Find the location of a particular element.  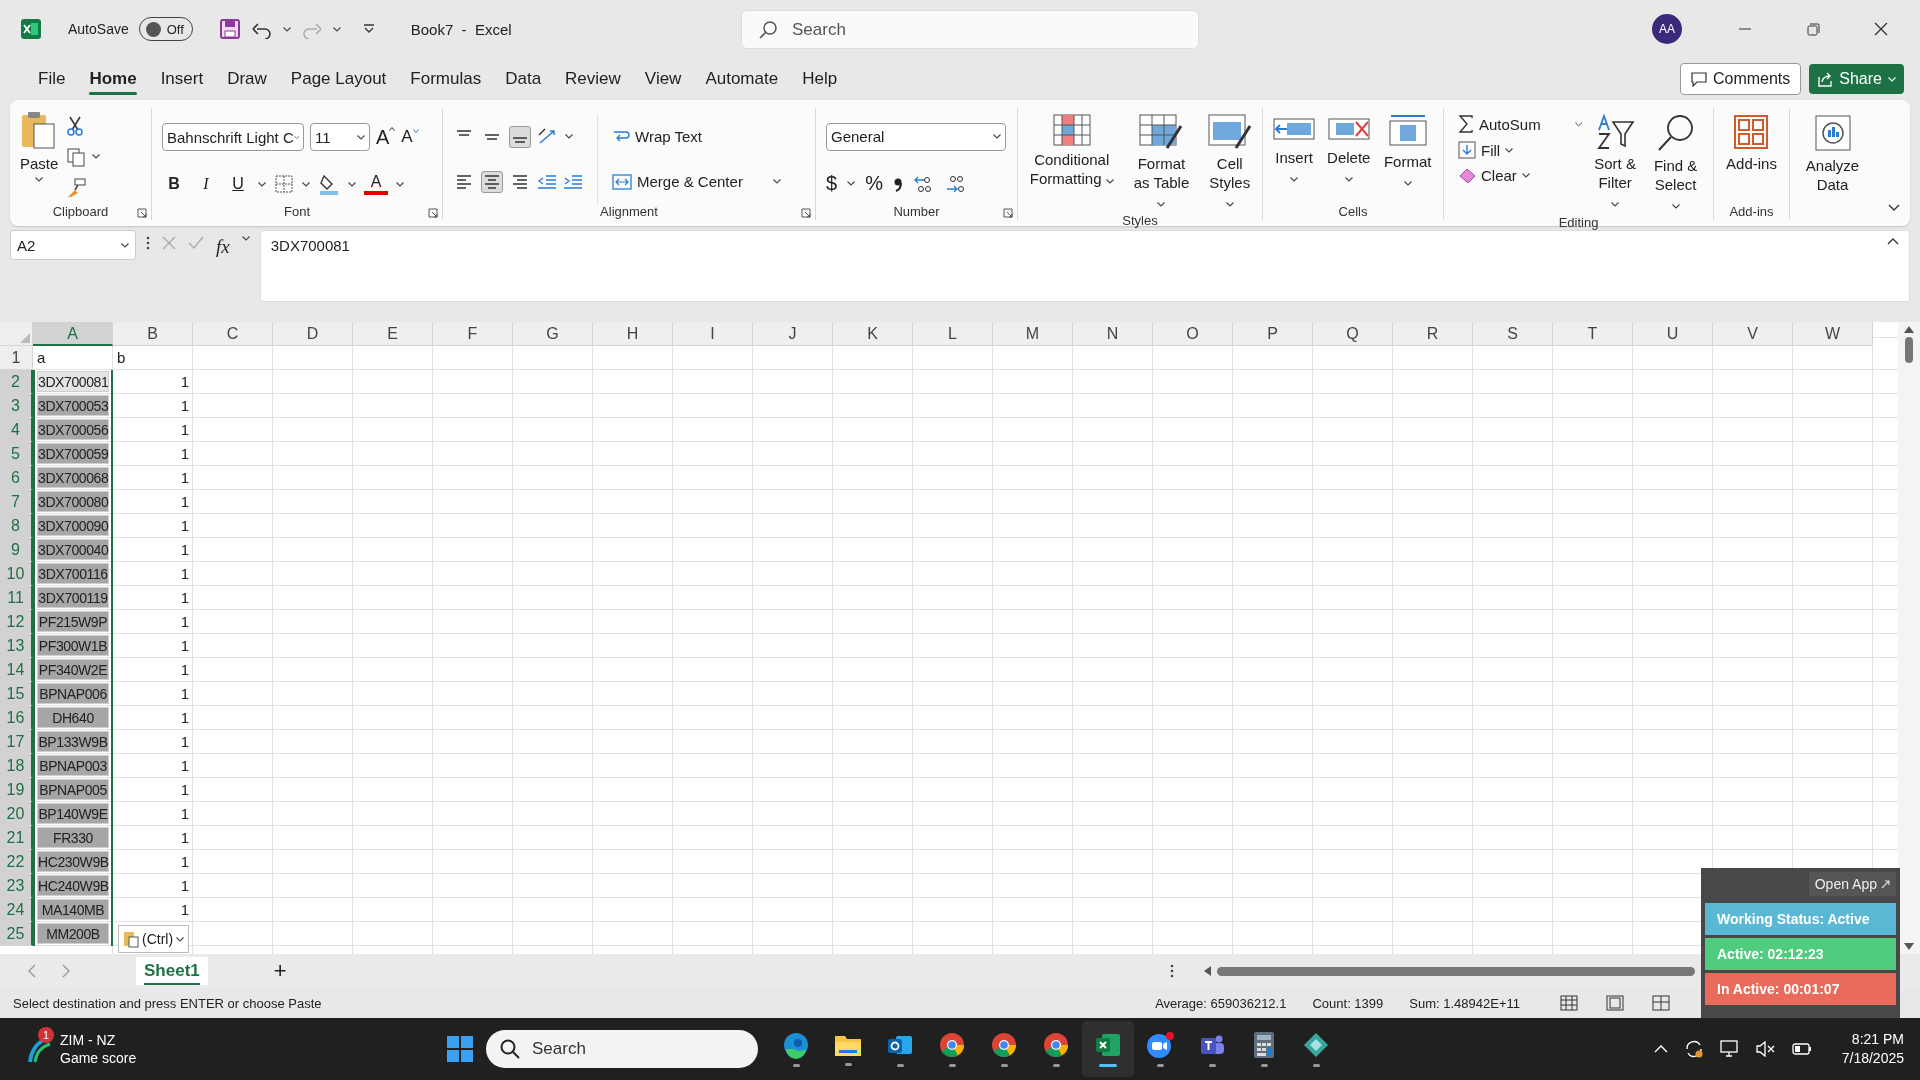

row-header: 25 is located at coordinates (16, 934).